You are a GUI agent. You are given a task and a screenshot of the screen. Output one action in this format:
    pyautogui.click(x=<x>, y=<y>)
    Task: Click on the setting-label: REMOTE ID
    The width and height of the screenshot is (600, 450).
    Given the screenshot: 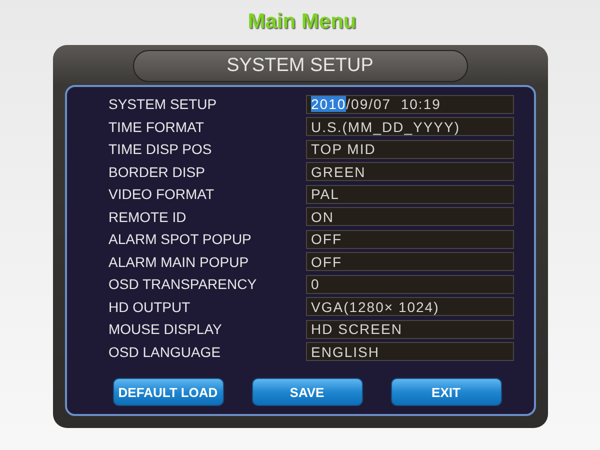 What is the action you would take?
    pyautogui.click(x=148, y=216)
    